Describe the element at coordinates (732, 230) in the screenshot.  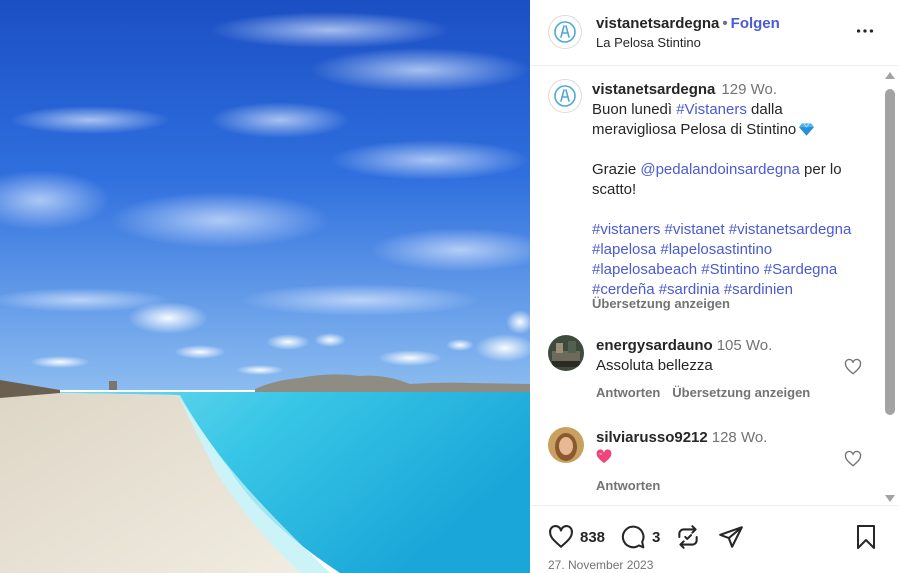
I see `hashtags-line: #vistaners #vistanet #vistanetsardegna` at that location.